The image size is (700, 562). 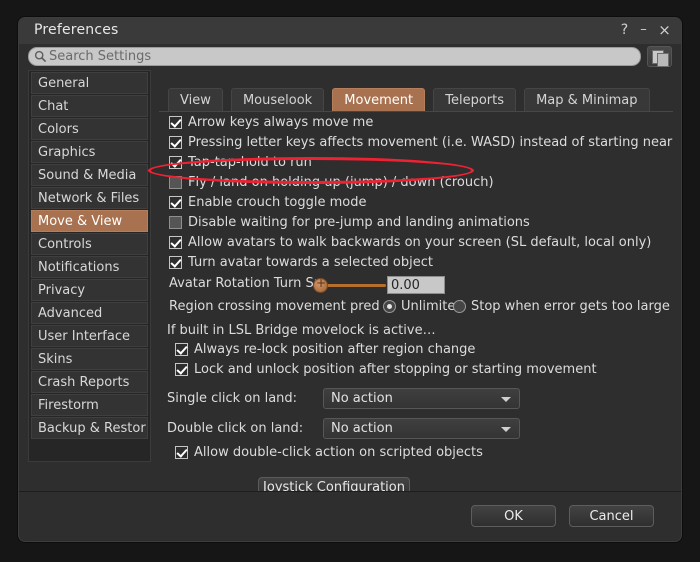 I want to click on double-click-dropdown: No action, so click(x=421, y=428).